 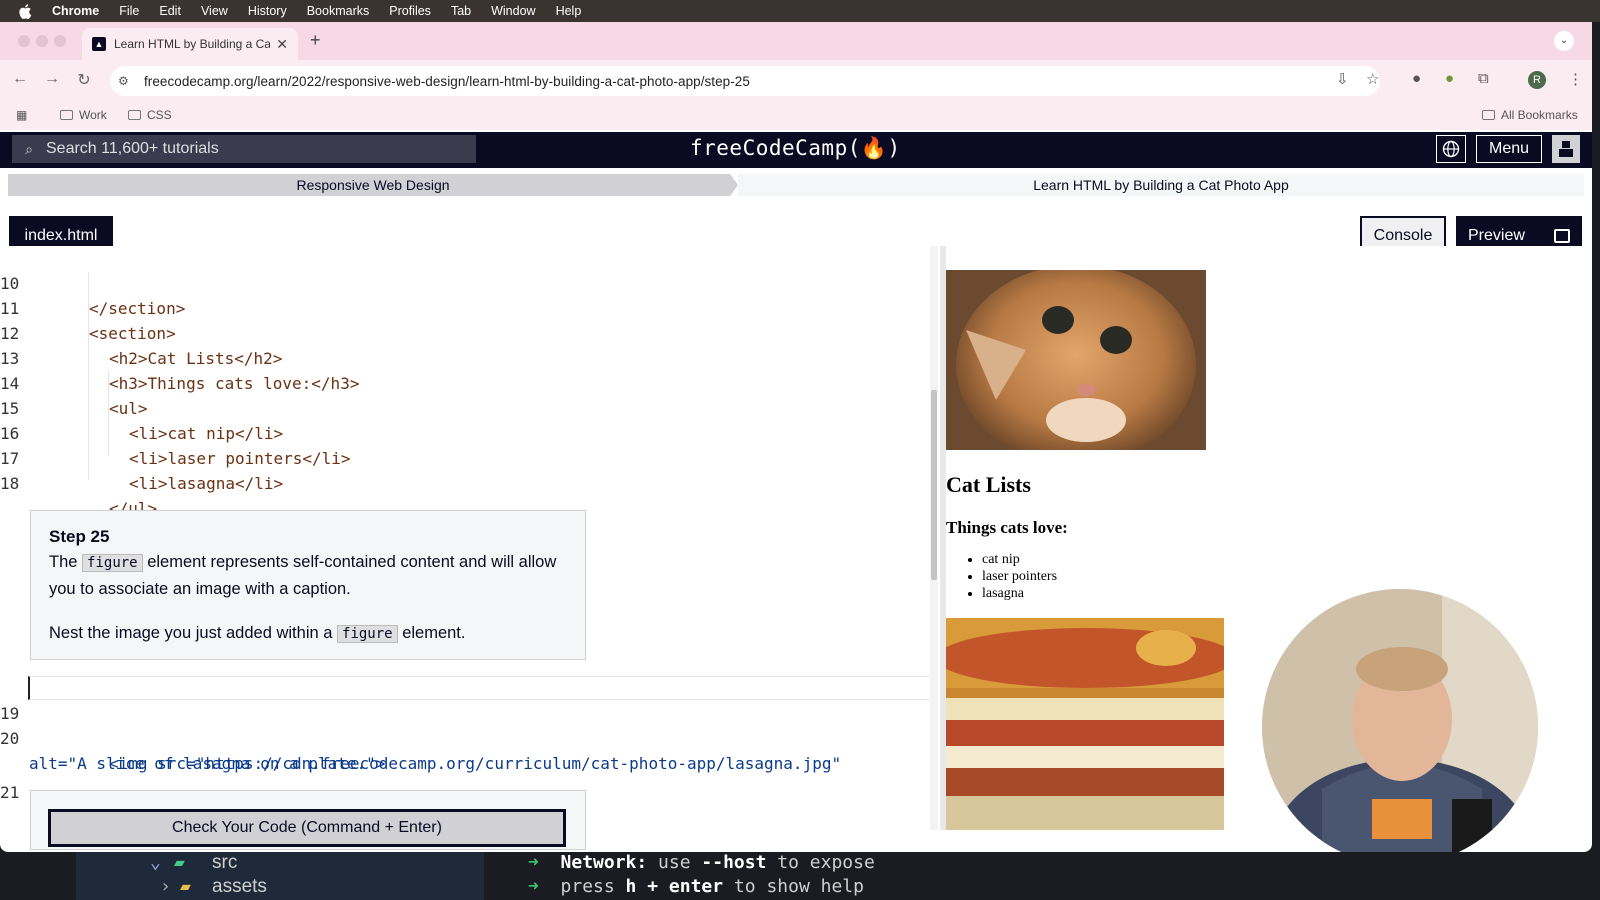 I want to click on forward-icon: →, so click(x=52, y=79).